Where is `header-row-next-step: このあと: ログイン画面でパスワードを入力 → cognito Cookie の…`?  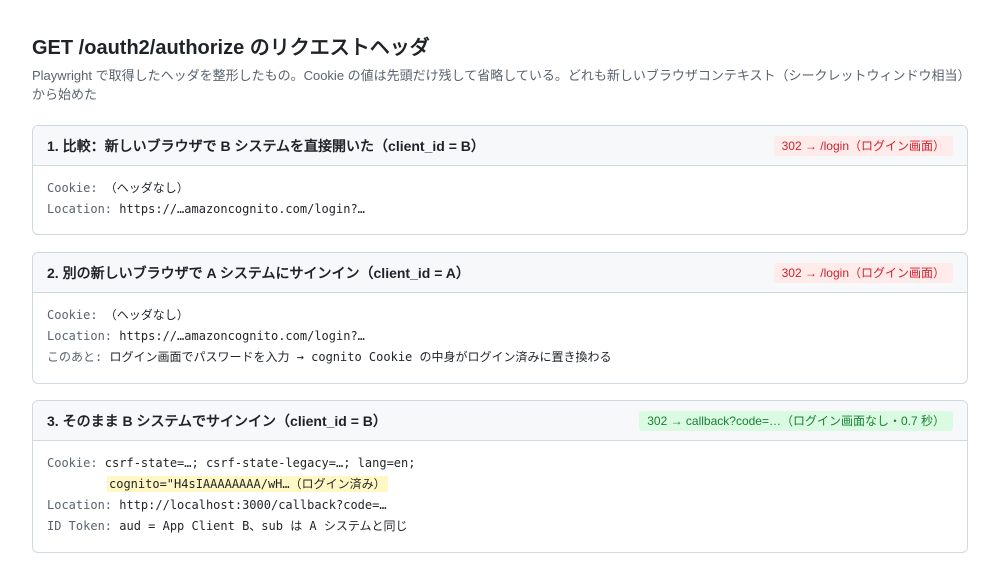 header-row-next-step: このあと: ログイン画面でパスワードを入力 → cognito Cookie の… is located at coordinates (500, 357).